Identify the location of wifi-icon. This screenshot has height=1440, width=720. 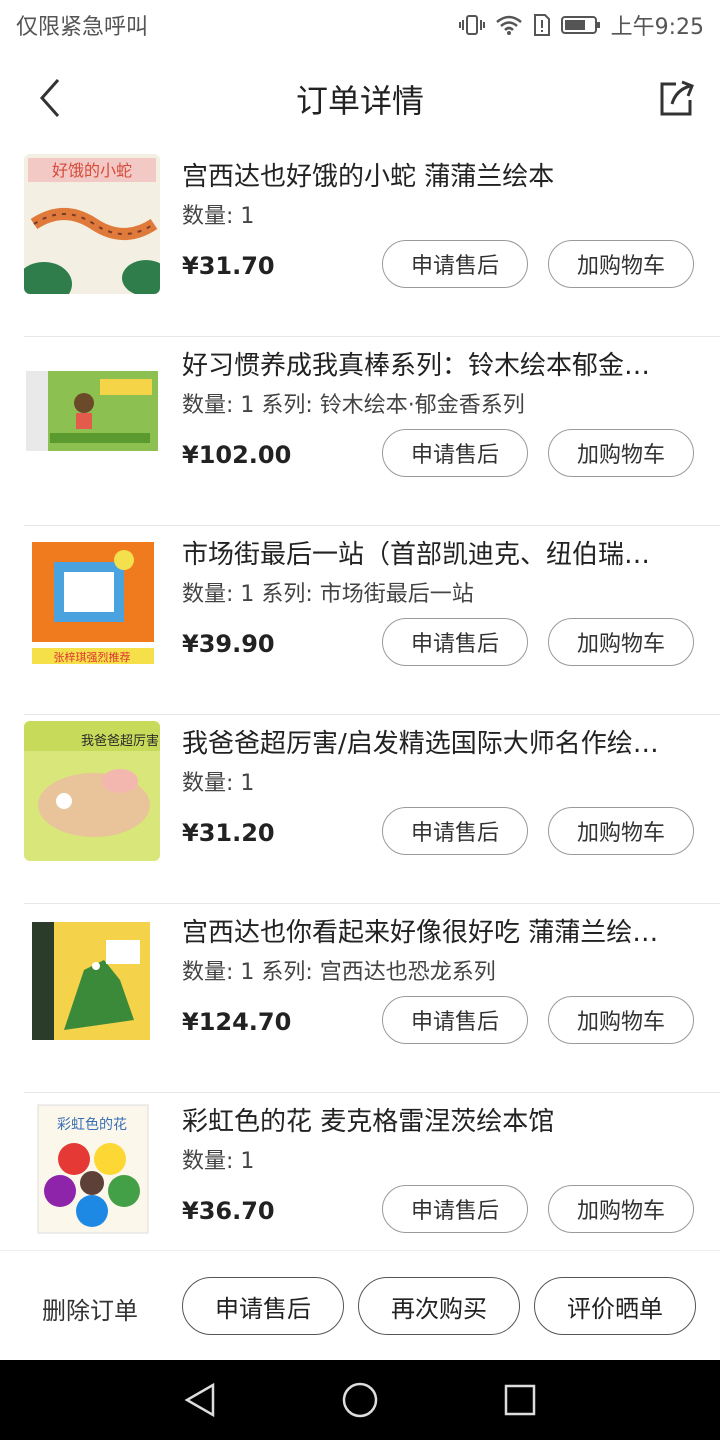
(509, 25).